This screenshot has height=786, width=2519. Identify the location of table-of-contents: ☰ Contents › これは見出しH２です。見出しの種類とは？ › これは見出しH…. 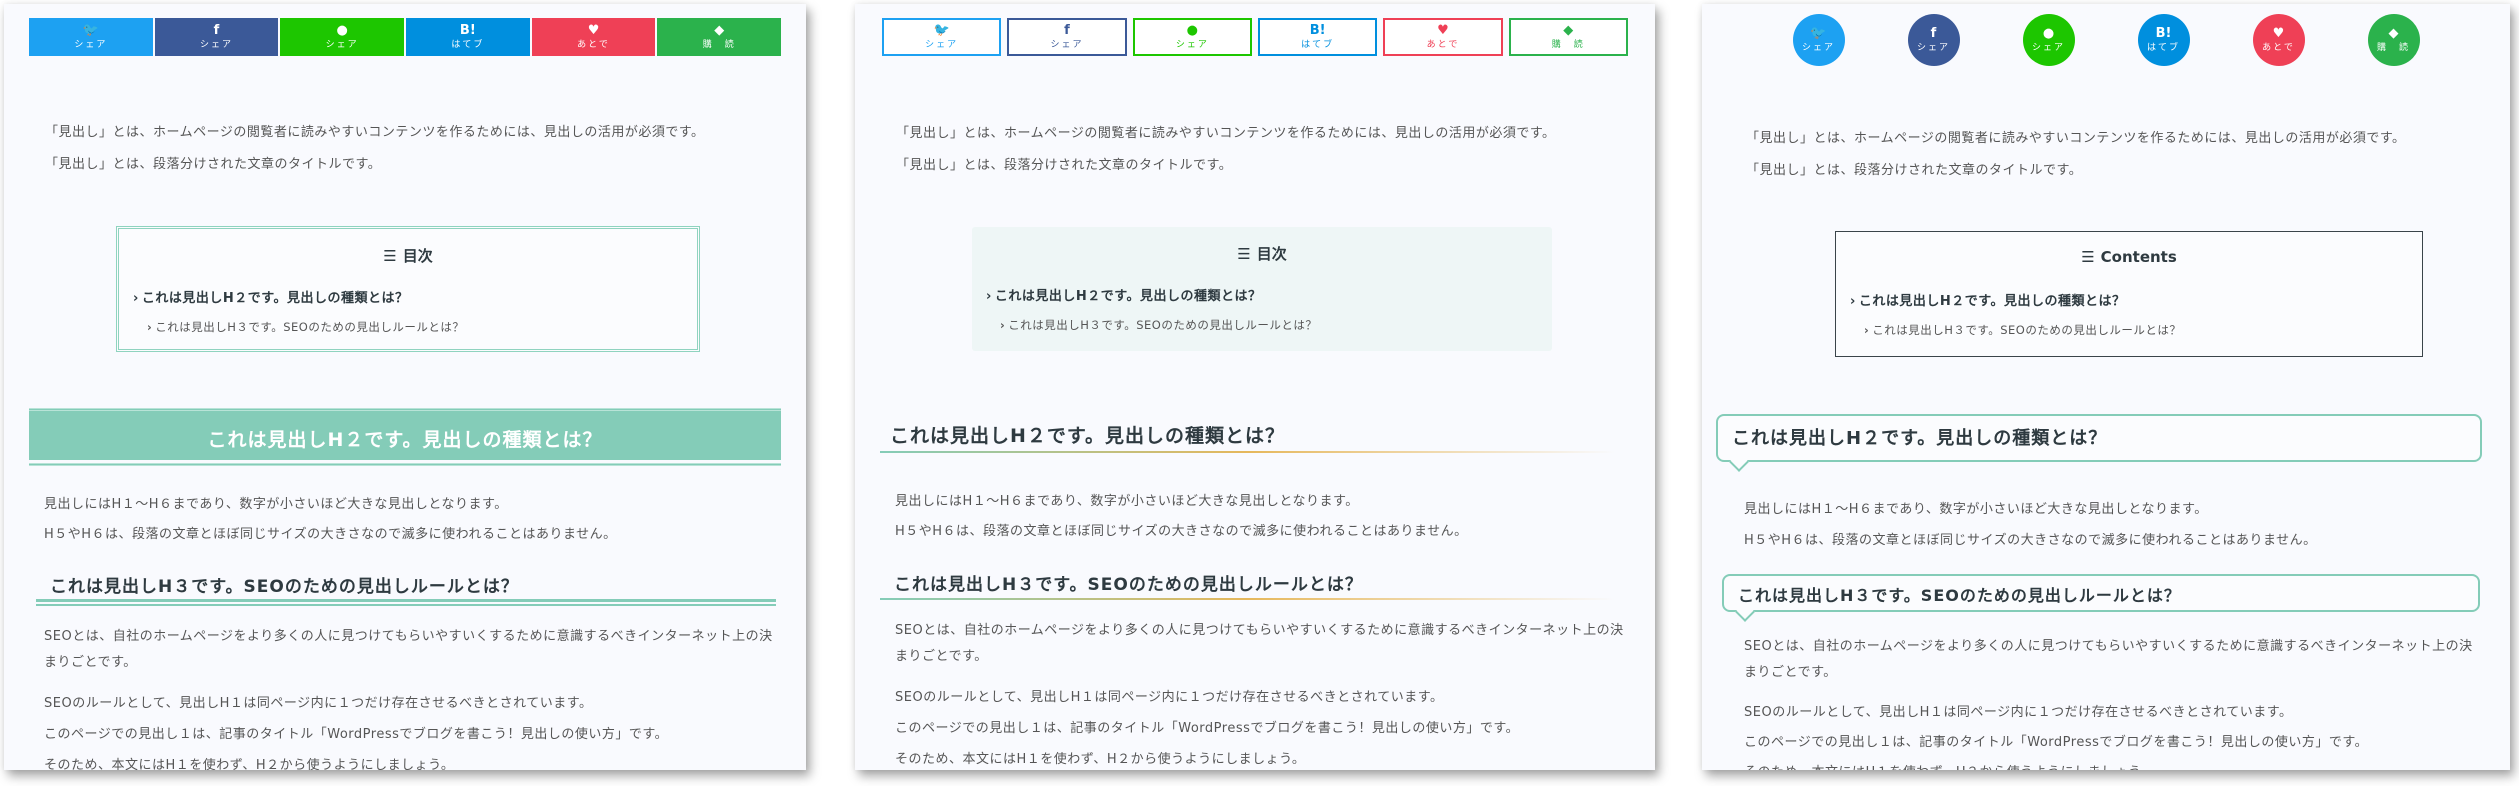
(2129, 294).